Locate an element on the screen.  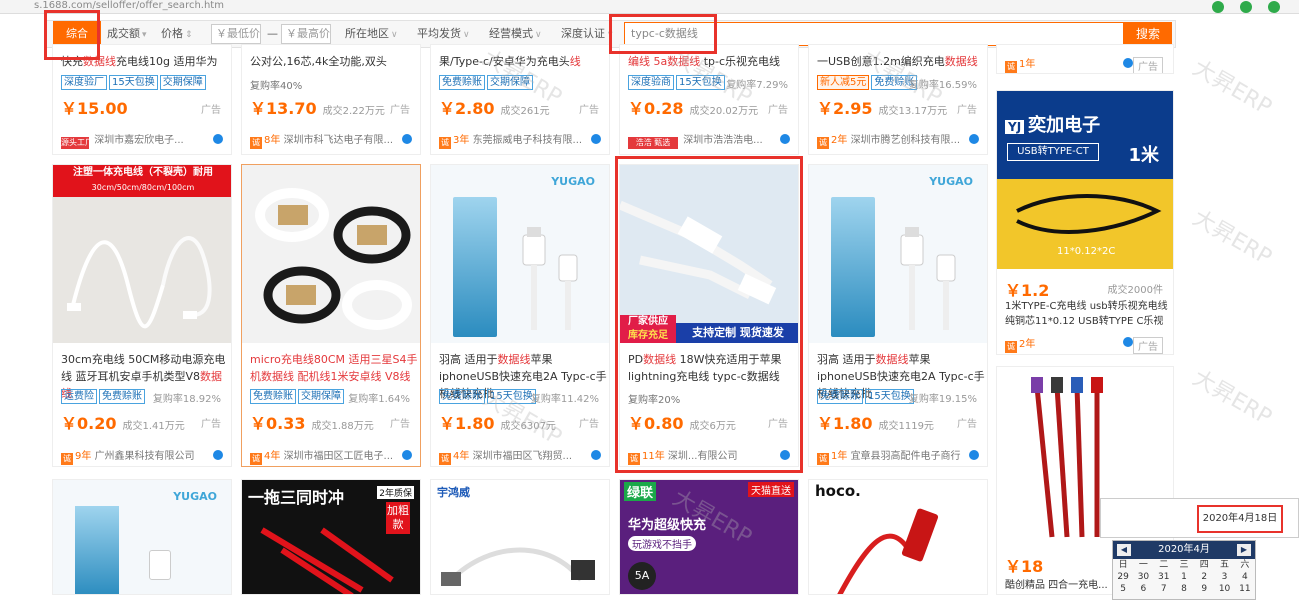
product-title: 一USB创意1.2m编织充电数据线 is located at coordinates (897, 61).